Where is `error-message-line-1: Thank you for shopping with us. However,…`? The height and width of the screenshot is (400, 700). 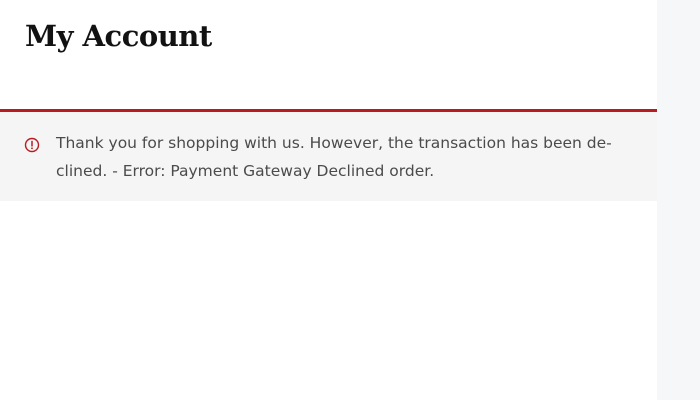 error-message-line-1: Thank you for shopping with us. However,… is located at coordinates (334, 143).